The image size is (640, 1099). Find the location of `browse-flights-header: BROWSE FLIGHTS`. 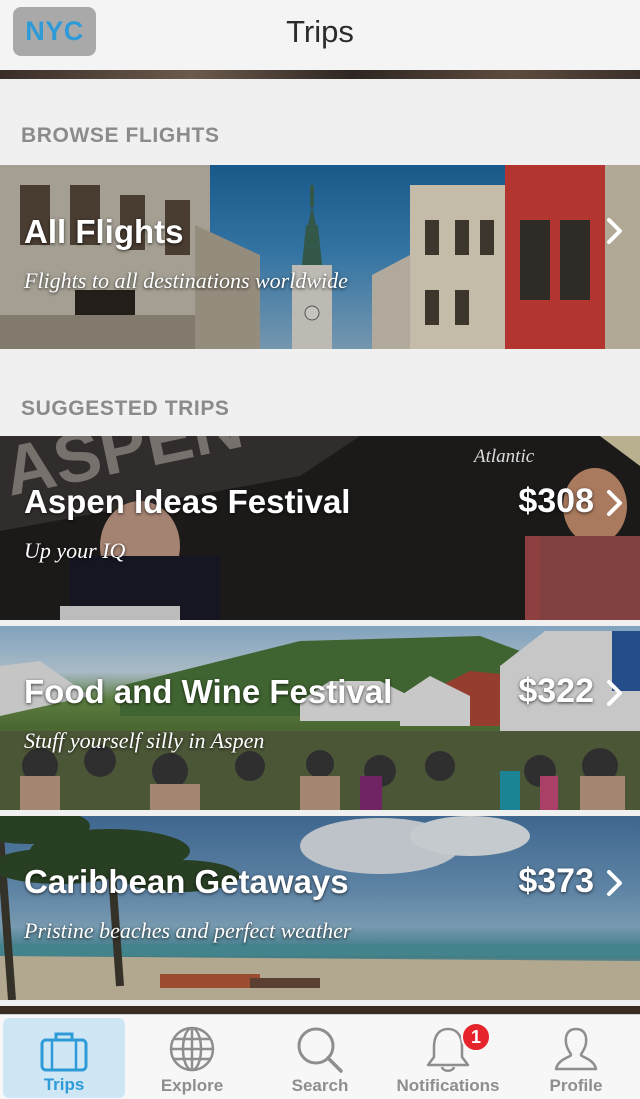

browse-flights-header: BROWSE FLIGHTS is located at coordinates (120, 135).